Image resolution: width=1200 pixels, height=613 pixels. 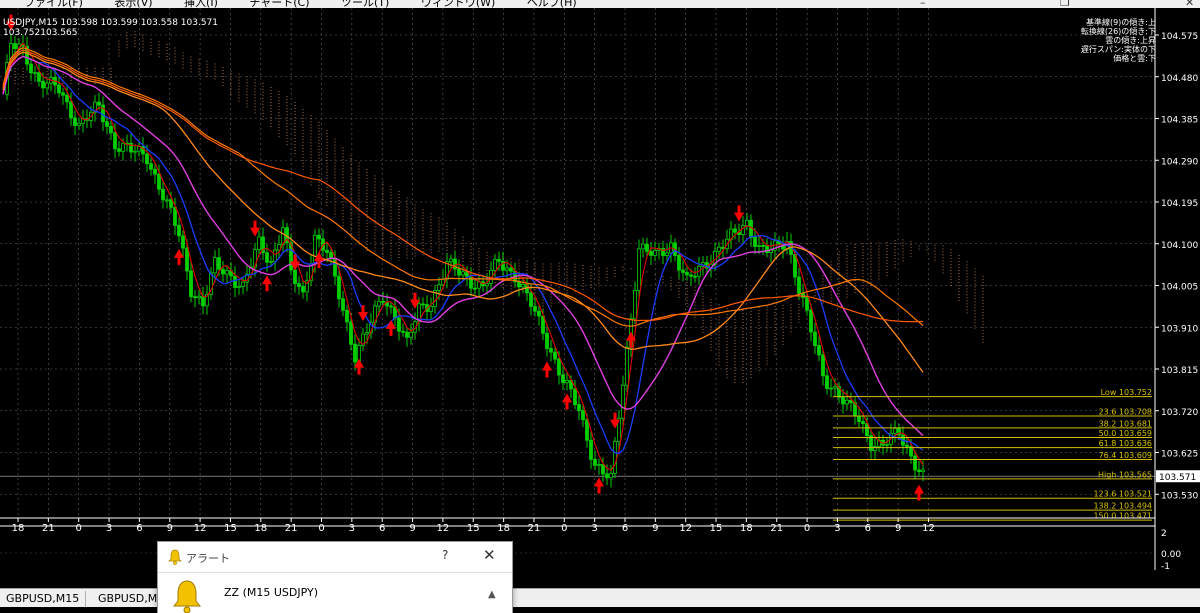 What do you see at coordinates (1171, 555) in the screenshot?
I see `subwindow-axis-label: 0.00` at bounding box center [1171, 555].